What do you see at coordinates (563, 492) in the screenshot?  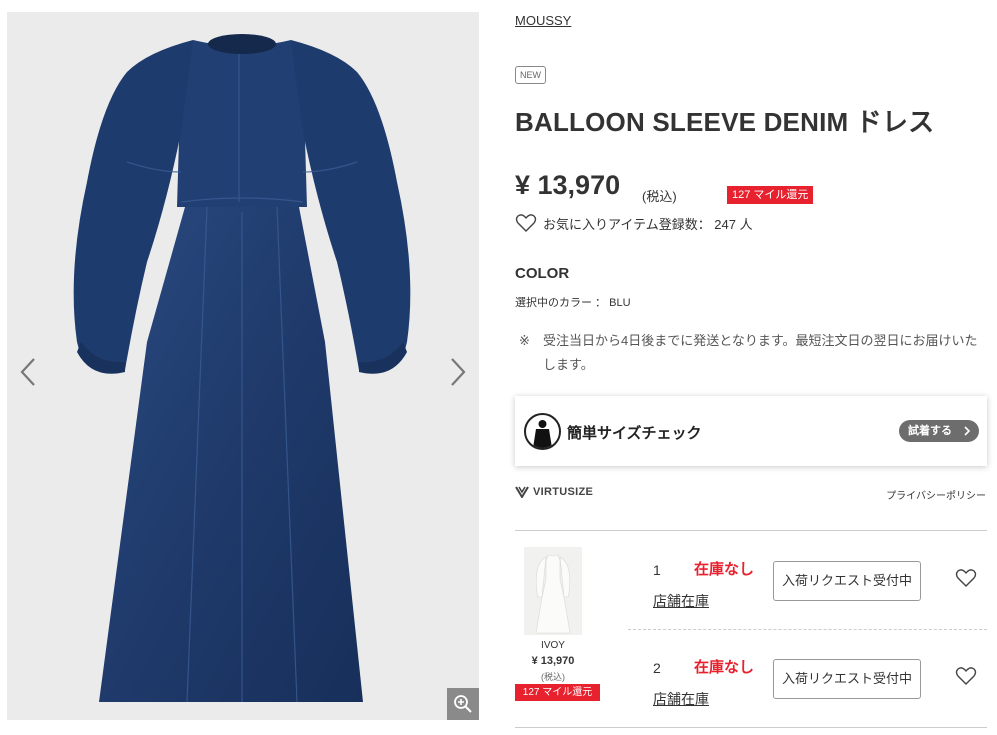 I see `virtusize-text: VIRTUSIZE` at bounding box center [563, 492].